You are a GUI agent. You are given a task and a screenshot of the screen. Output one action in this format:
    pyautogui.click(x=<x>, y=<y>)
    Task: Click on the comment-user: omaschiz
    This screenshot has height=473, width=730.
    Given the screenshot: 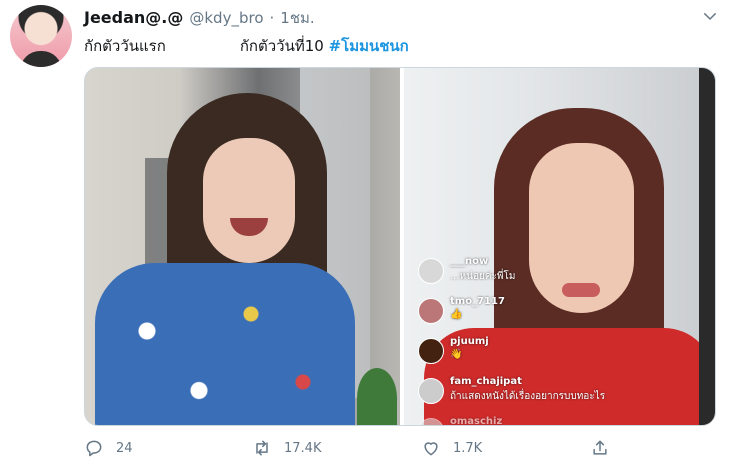 What is the action you would take?
    pyautogui.click(x=476, y=421)
    